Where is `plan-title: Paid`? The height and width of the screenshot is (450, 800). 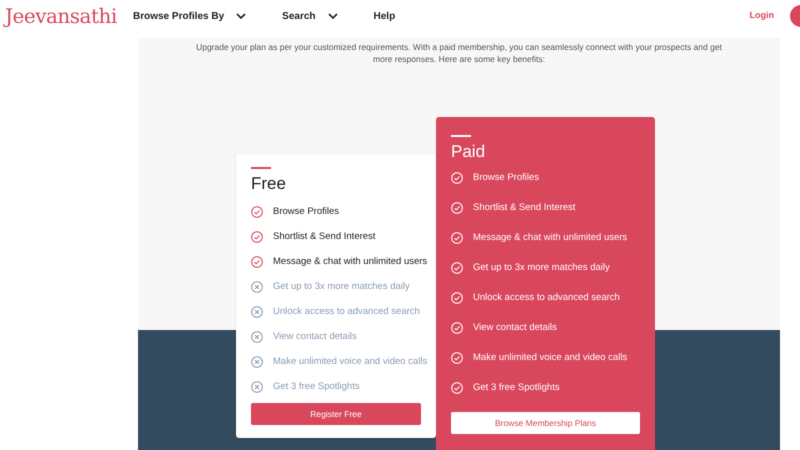 plan-title: Paid is located at coordinates (468, 152).